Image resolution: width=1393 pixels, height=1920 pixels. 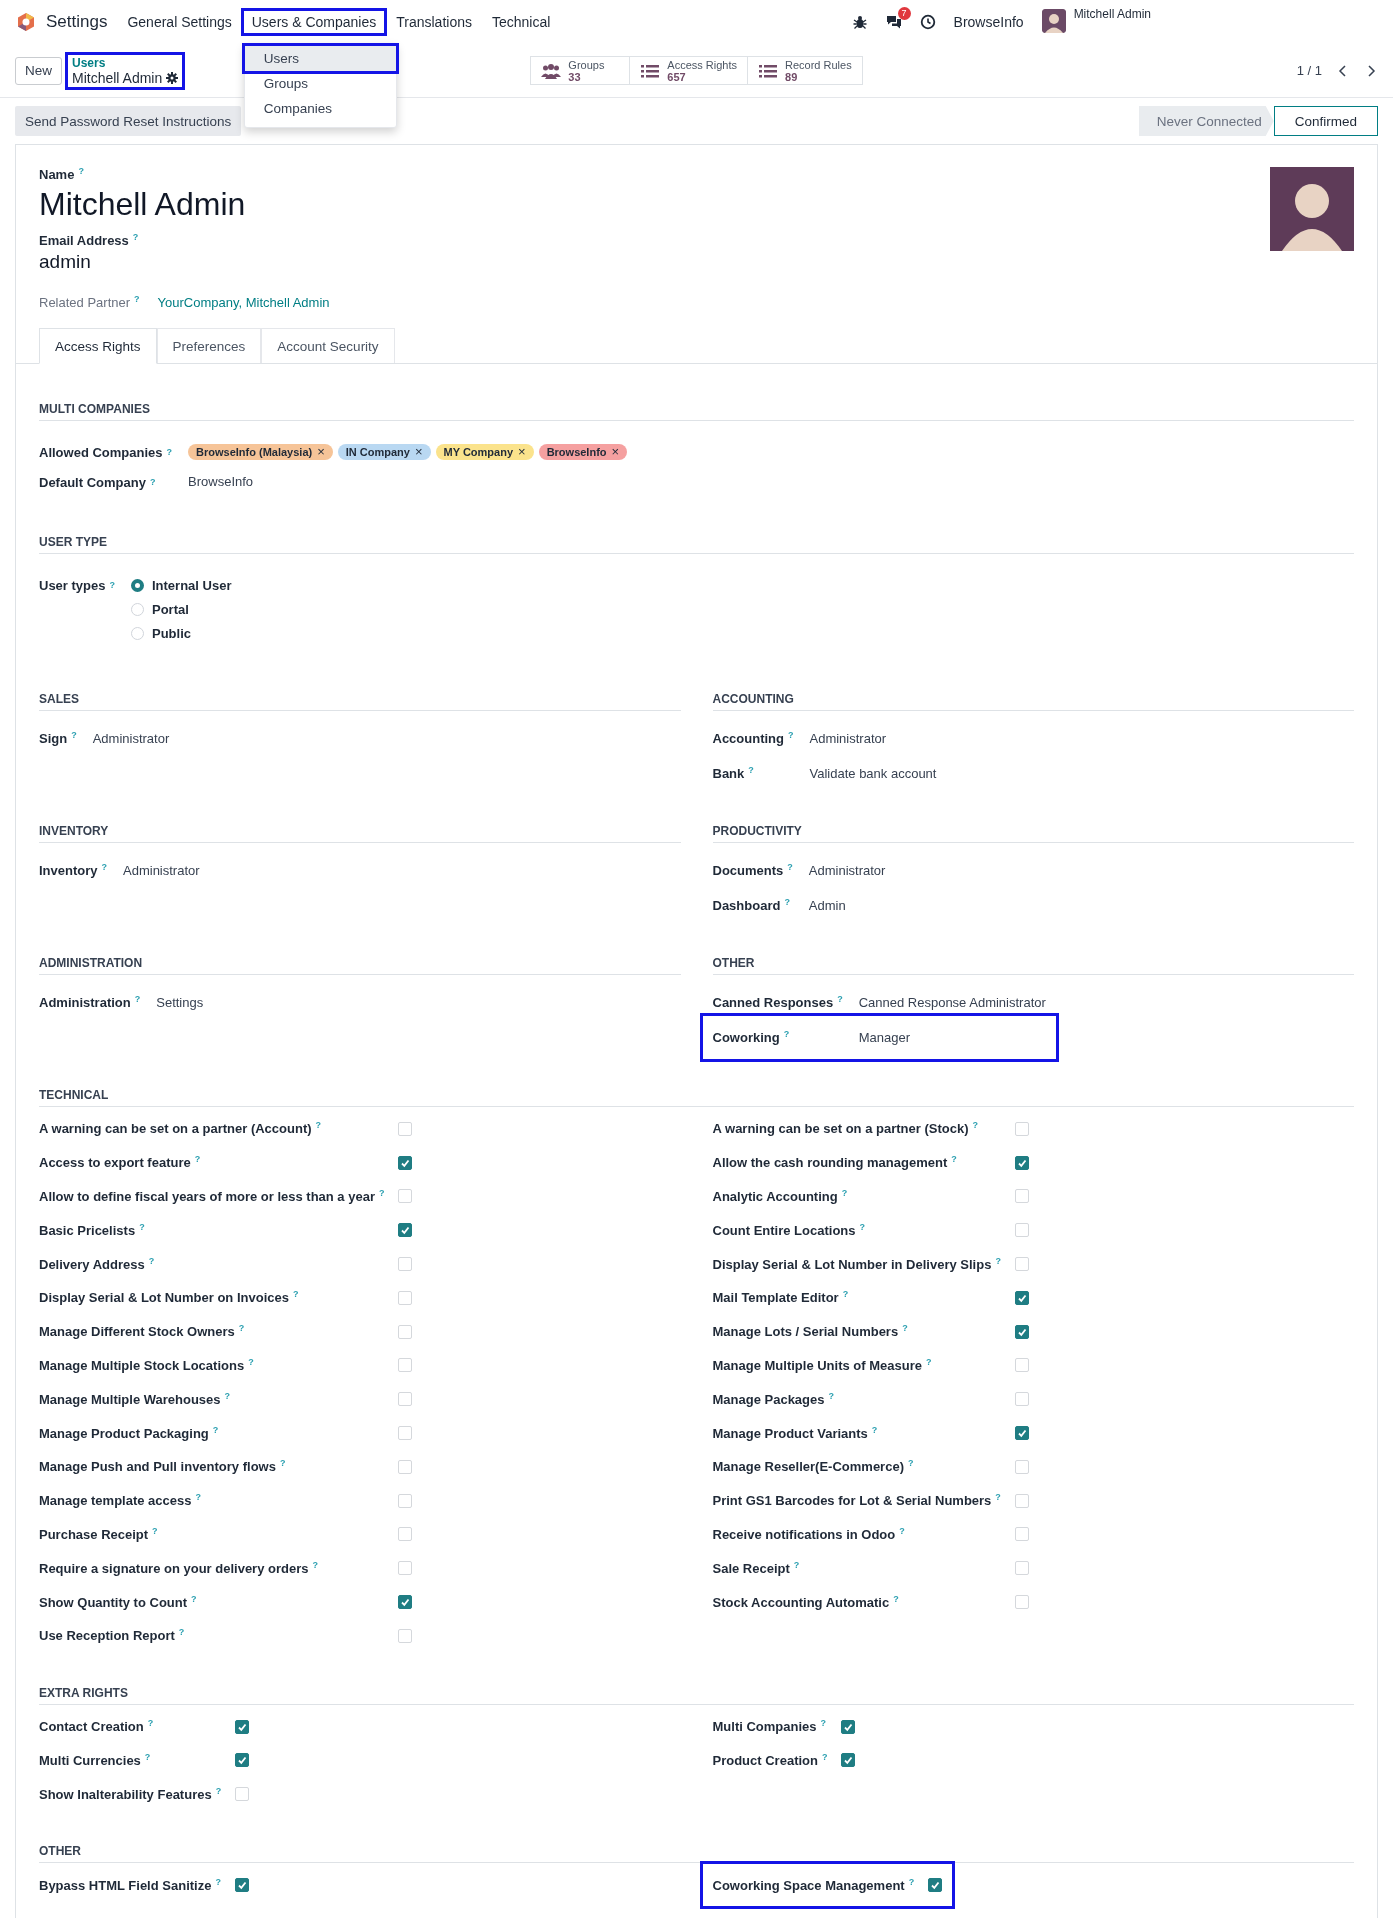 I want to click on breadcrumb-link: Users, so click(x=125, y=63).